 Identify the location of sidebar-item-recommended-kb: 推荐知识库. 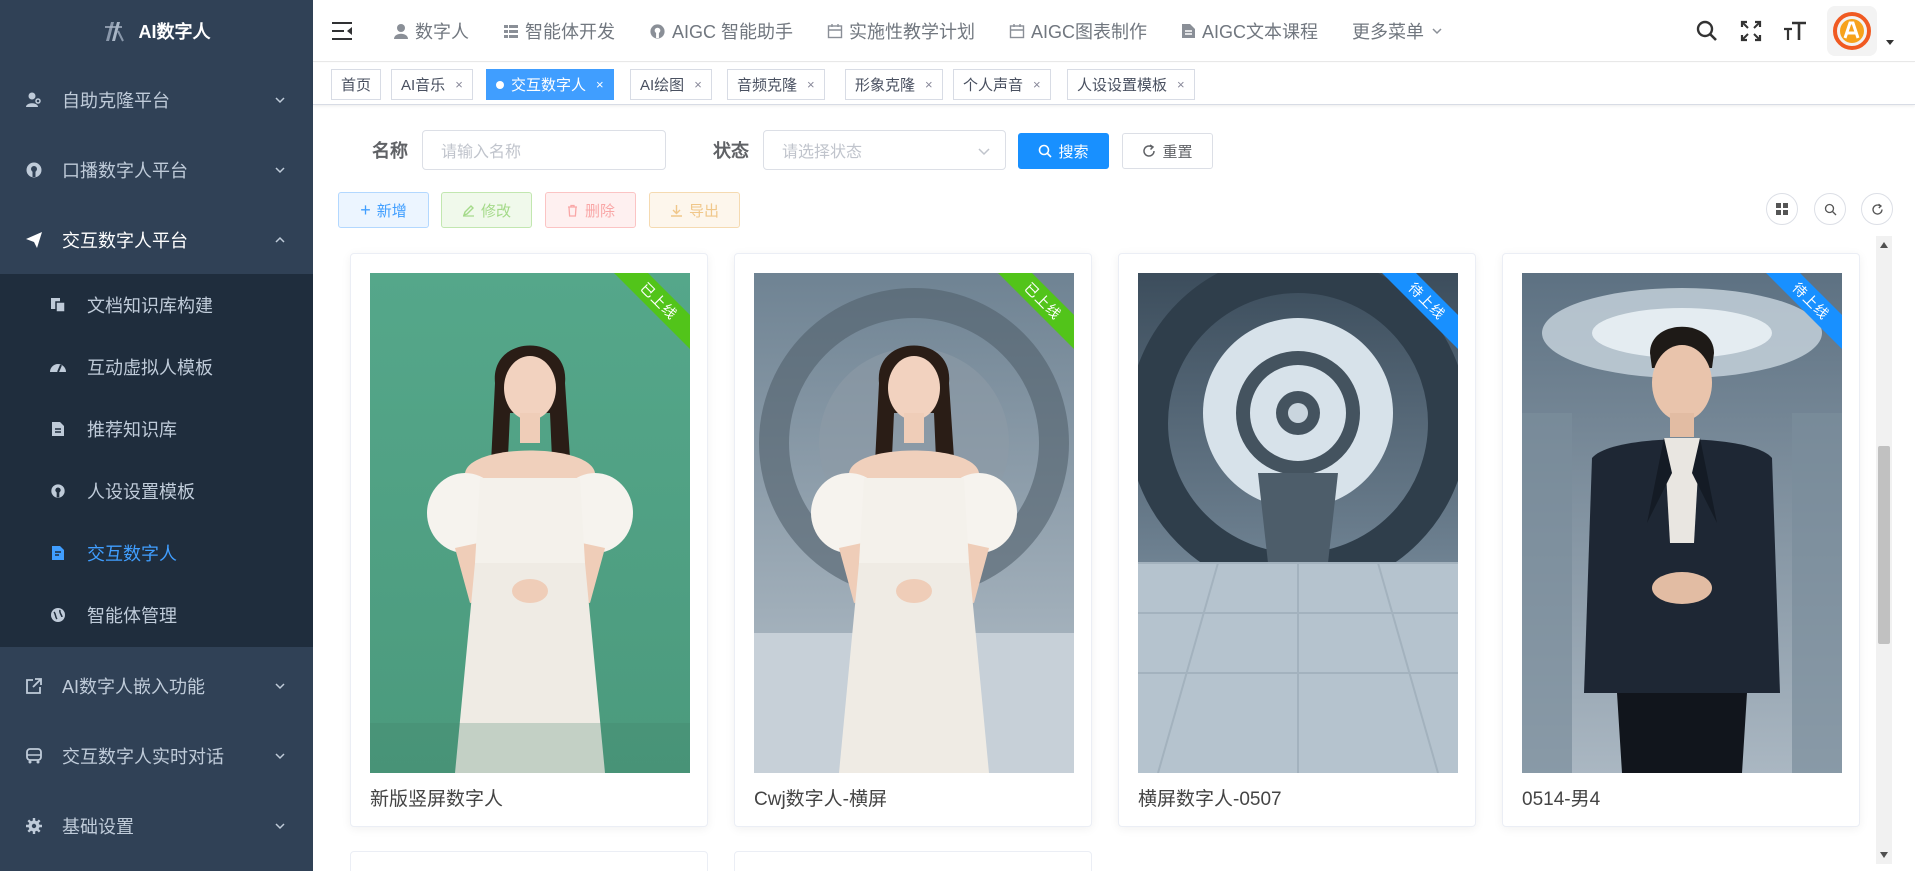
(156, 429).